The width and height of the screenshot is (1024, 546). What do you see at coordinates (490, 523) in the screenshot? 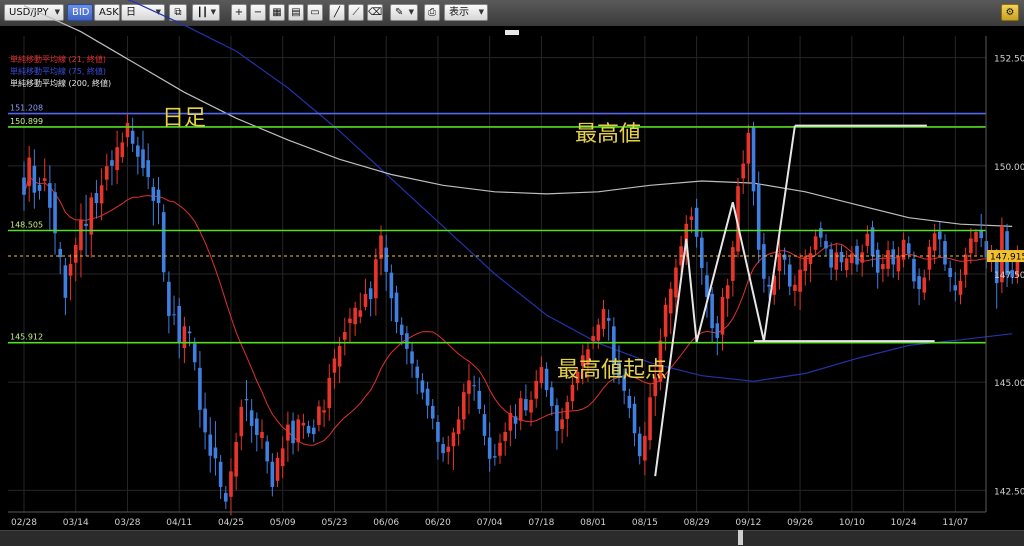
I see `x-tick-label: 07/04` at bounding box center [490, 523].